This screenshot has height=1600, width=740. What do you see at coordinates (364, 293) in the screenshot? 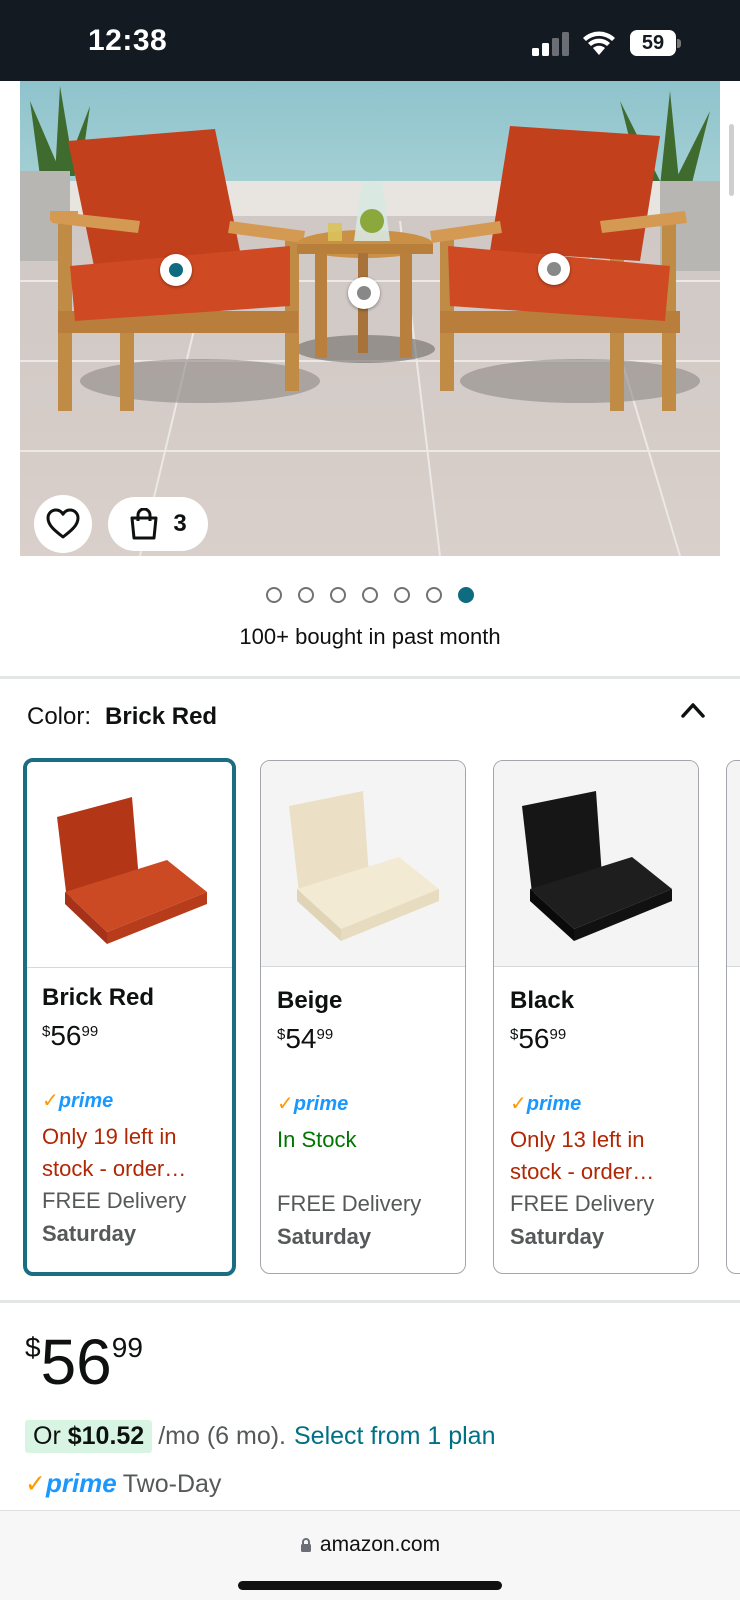
I see `table-hotspot` at bounding box center [364, 293].